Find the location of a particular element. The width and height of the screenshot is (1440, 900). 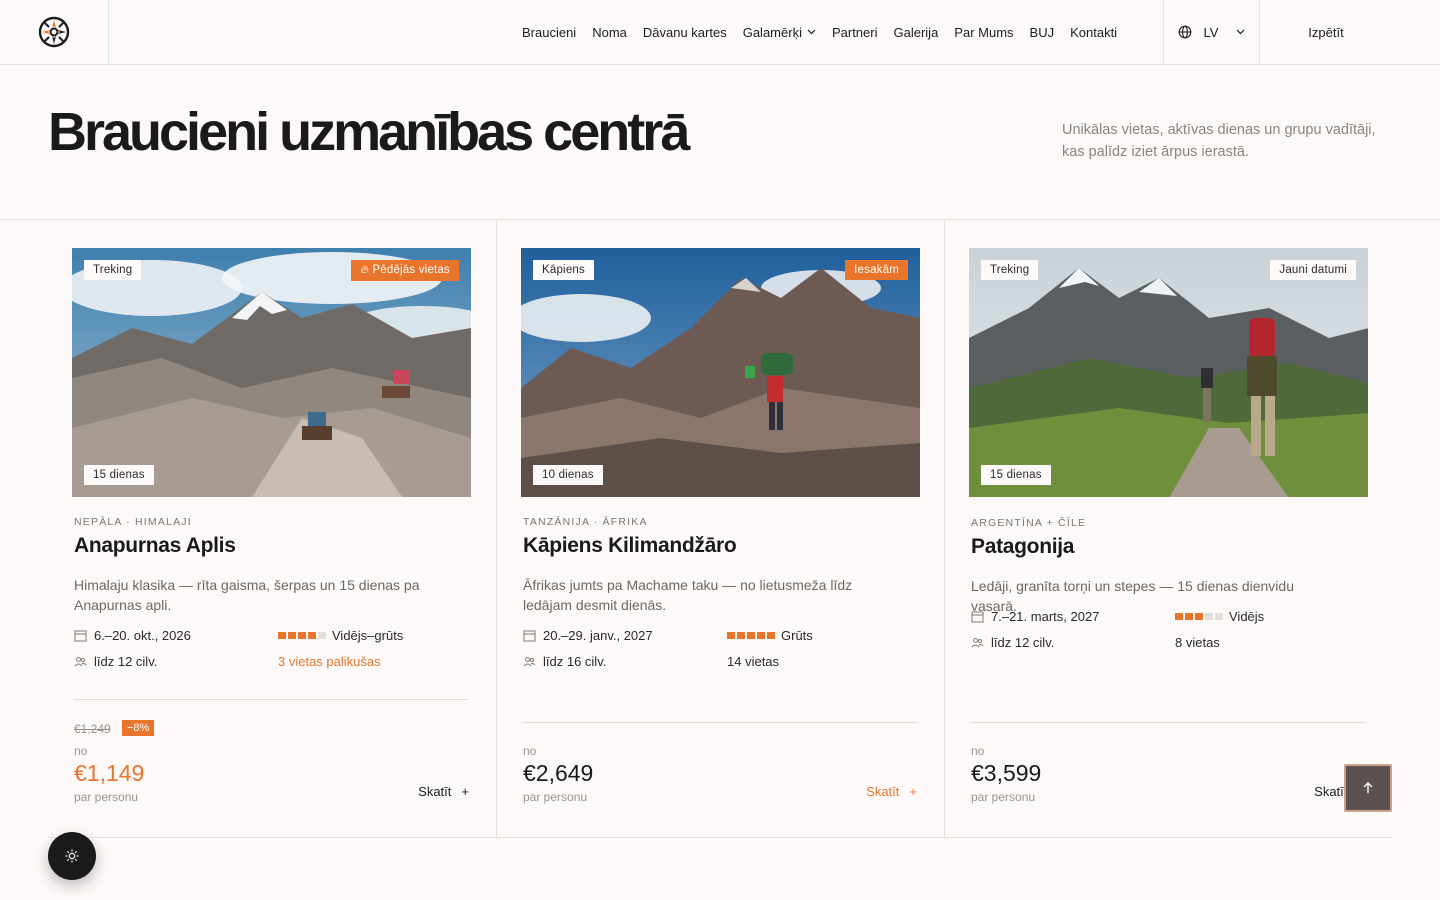

nav-par-mums: Par Mums is located at coordinates (983, 32).